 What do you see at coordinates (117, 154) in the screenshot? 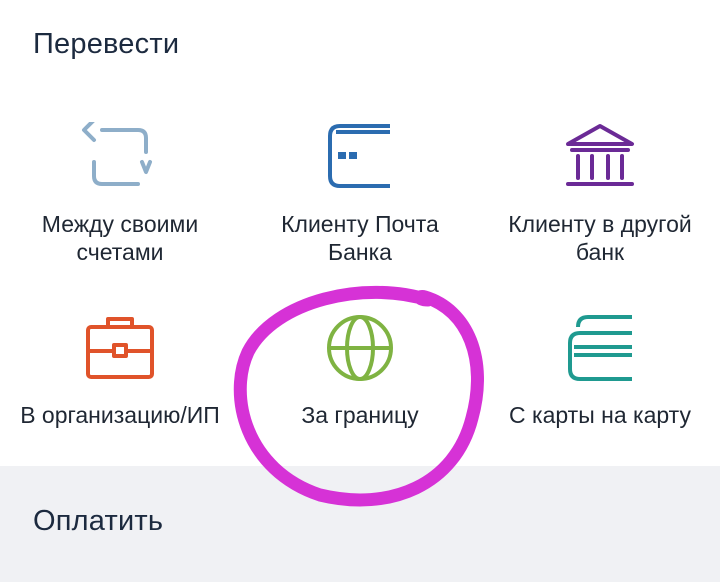
I see `arrows-cycle-icon` at bounding box center [117, 154].